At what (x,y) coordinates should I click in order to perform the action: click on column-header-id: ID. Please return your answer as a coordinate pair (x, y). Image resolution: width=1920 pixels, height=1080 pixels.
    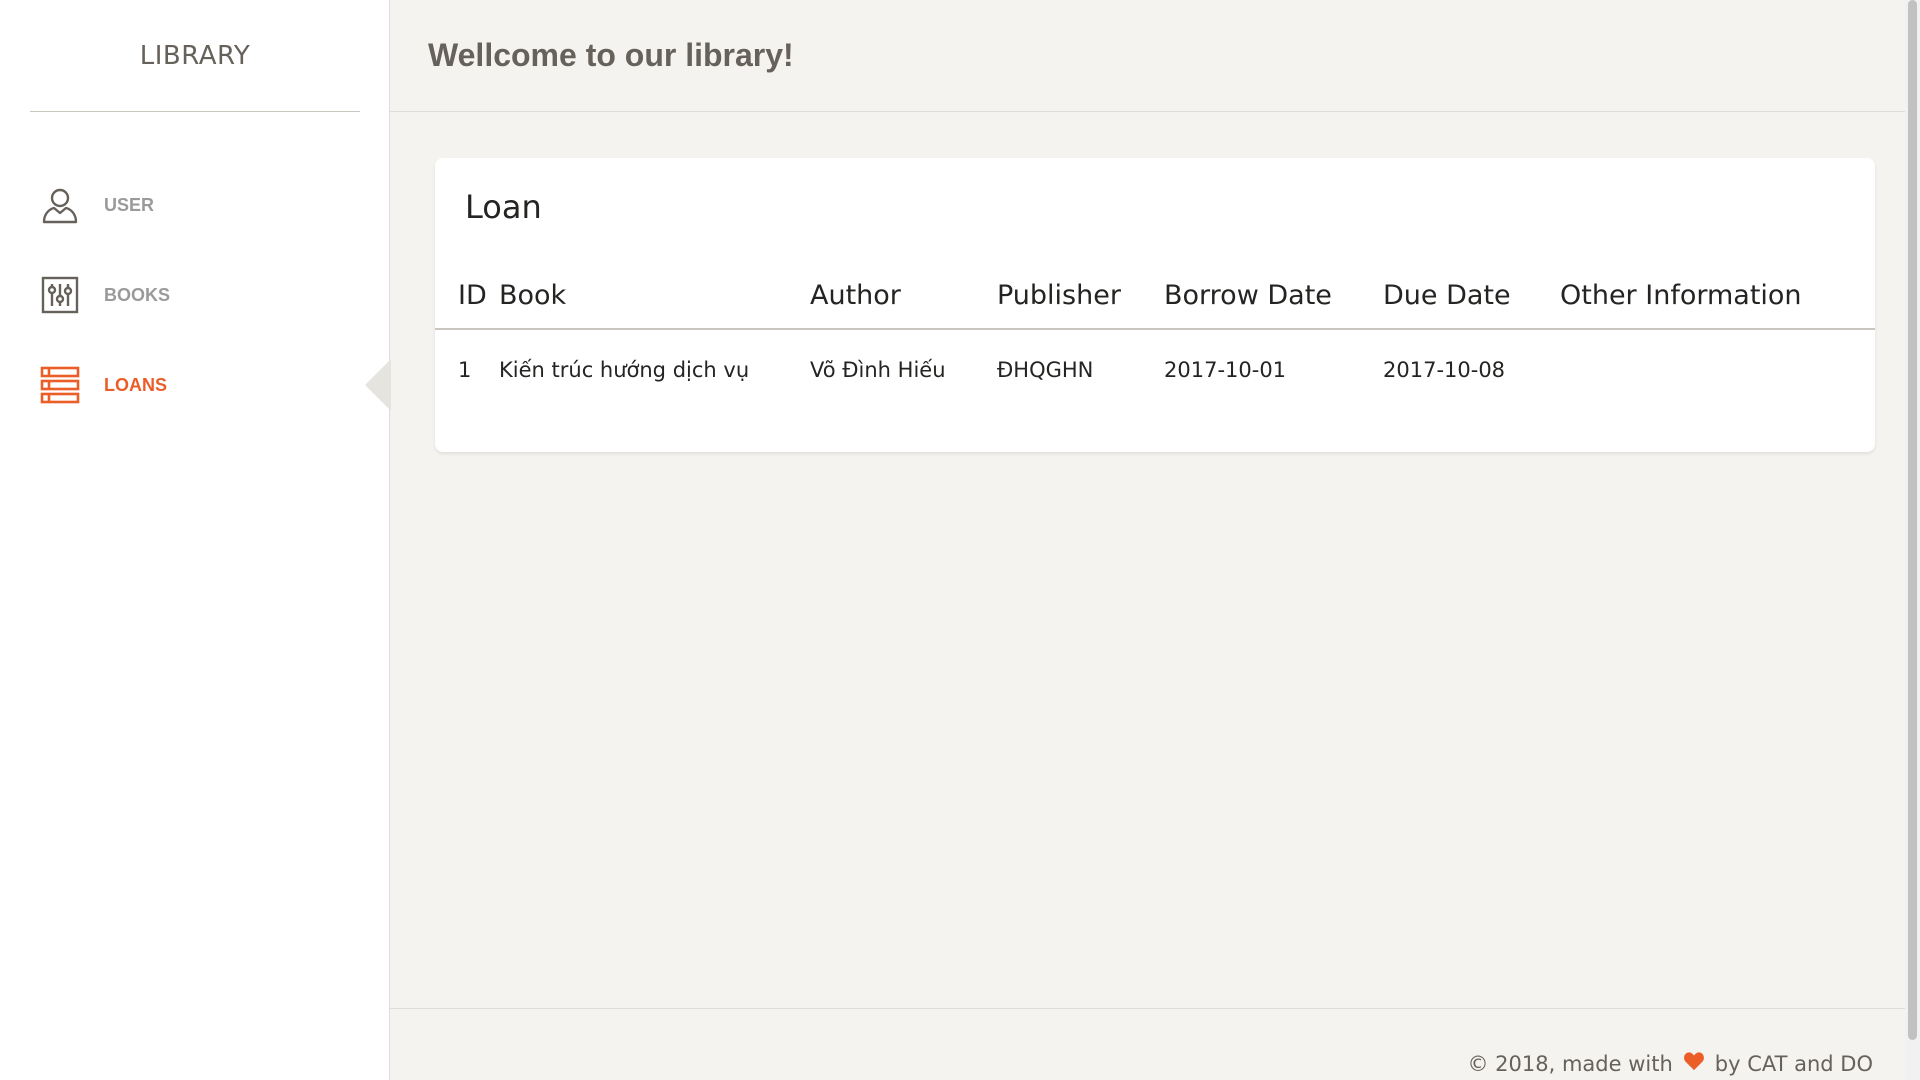
    Looking at the image, I should click on (467, 296).